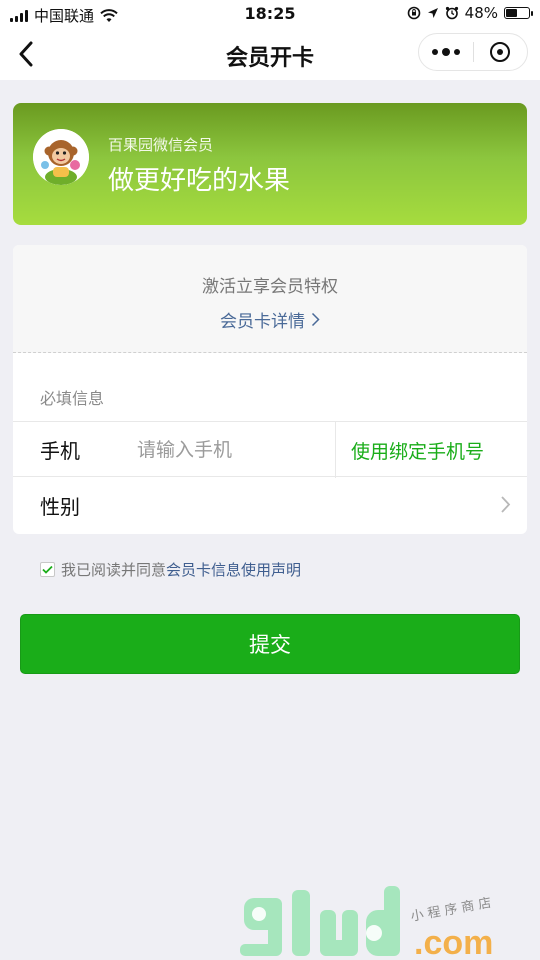 The width and height of the screenshot is (540, 960). Describe the element at coordinates (270, 54) in the screenshot. I see `nav-bar: 会员开卡` at that location.